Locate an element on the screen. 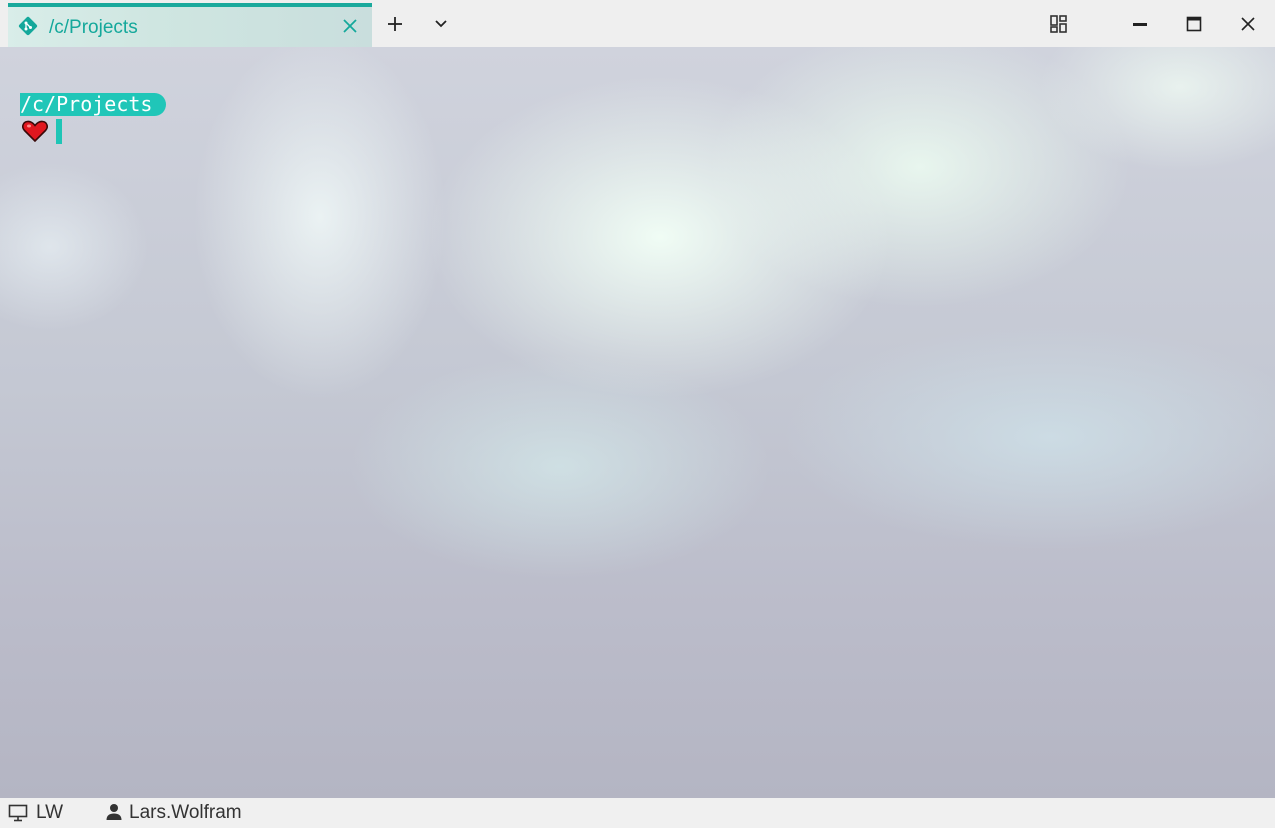 Image resolution: width=1275 pixels, height=828 pixels. title-bar: /c/Projects is located at coordinates (637, 23).